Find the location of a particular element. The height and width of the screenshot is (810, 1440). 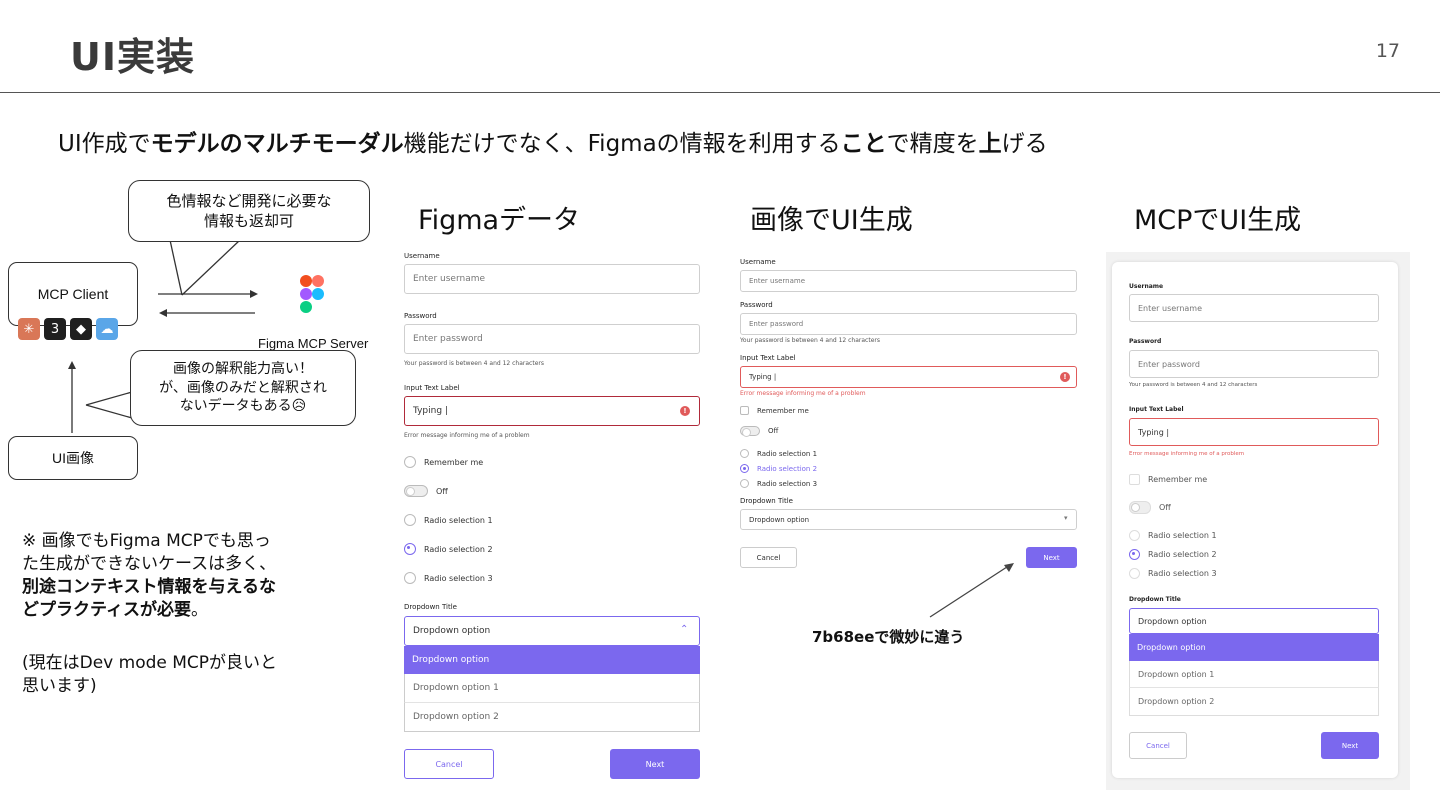

section-title-mcp: MCPでUI生成 is located at coordinates (1218, 220).